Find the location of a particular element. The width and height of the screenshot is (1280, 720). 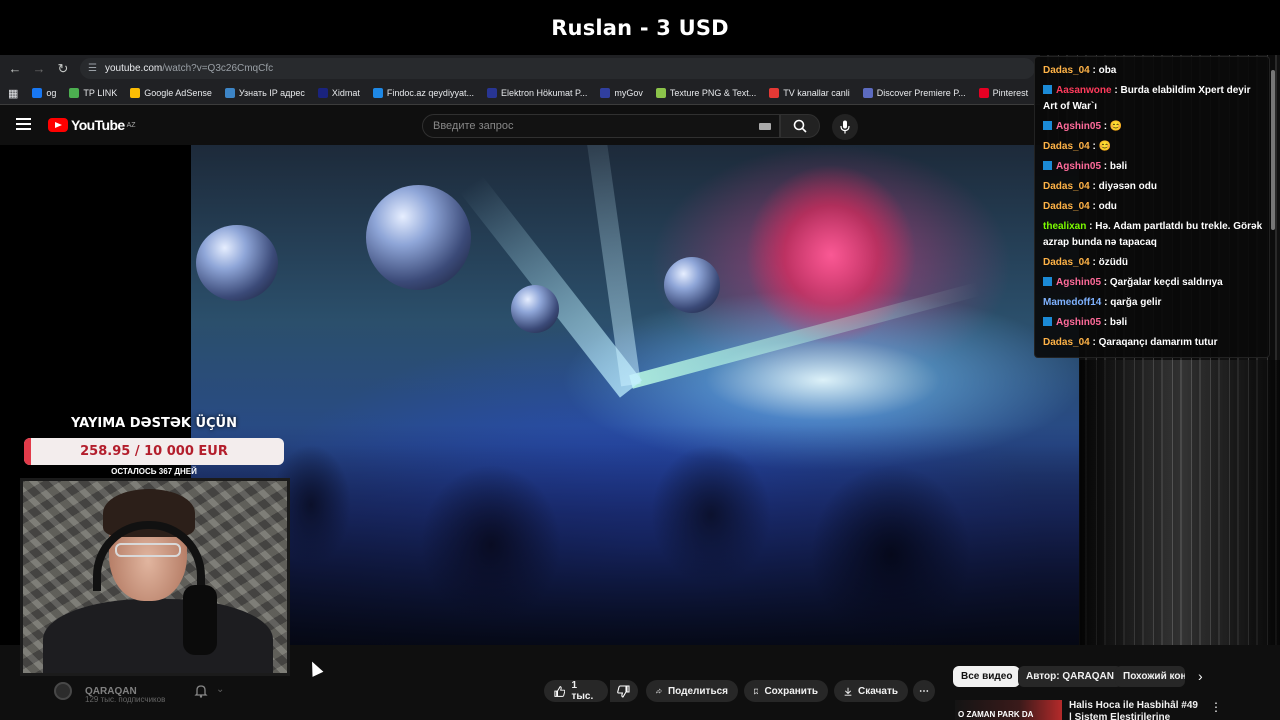

stream-alert-banner: Ruslan - 3 USD is located at coordinates (640, 27).